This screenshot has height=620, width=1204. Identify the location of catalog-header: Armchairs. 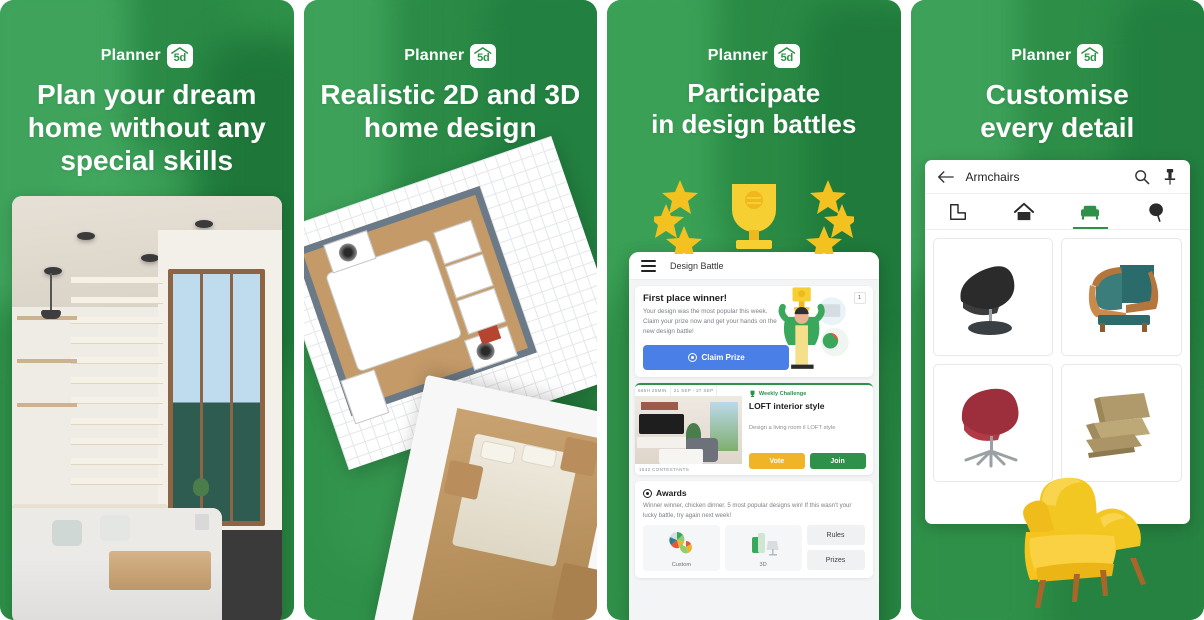
(1057, 177).